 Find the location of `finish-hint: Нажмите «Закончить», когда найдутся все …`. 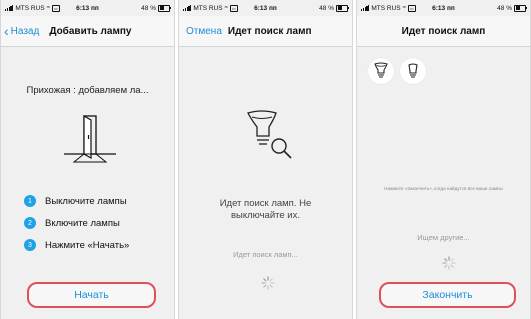

finish-hint: Нажмите «Закончить», когда найдутся все … is located at coordinates (443, 188).